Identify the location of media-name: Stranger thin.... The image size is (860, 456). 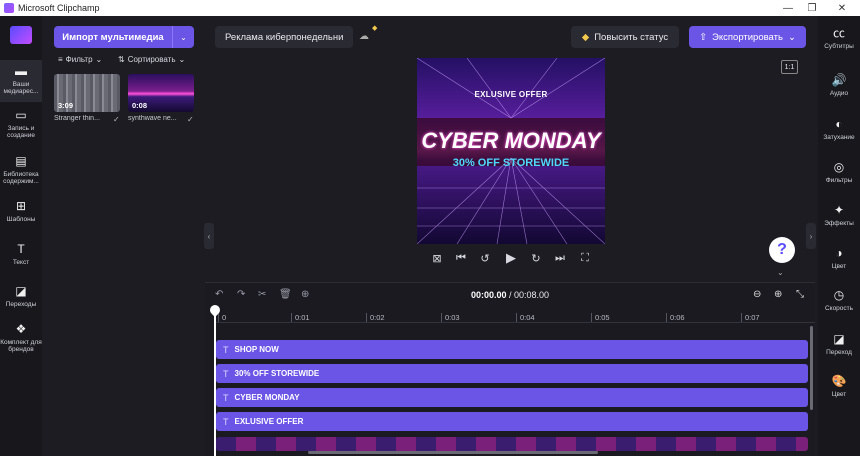
(77, 118).